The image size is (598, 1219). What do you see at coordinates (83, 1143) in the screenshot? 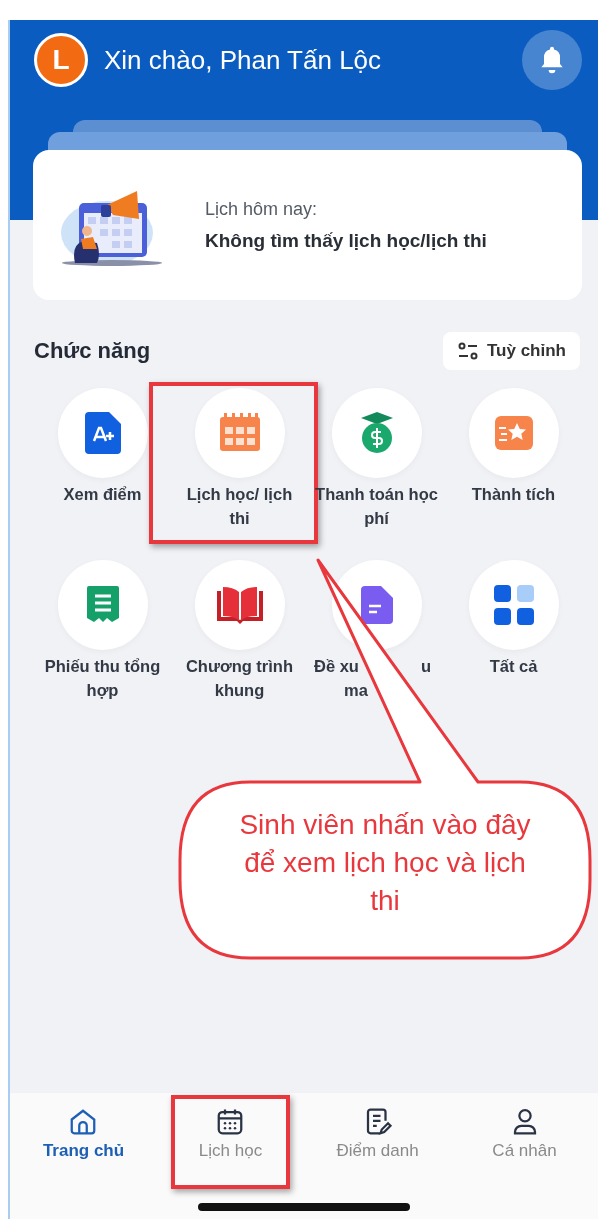
I see `nav-tab: Trang chủ` at bounding box center [83, 1143].